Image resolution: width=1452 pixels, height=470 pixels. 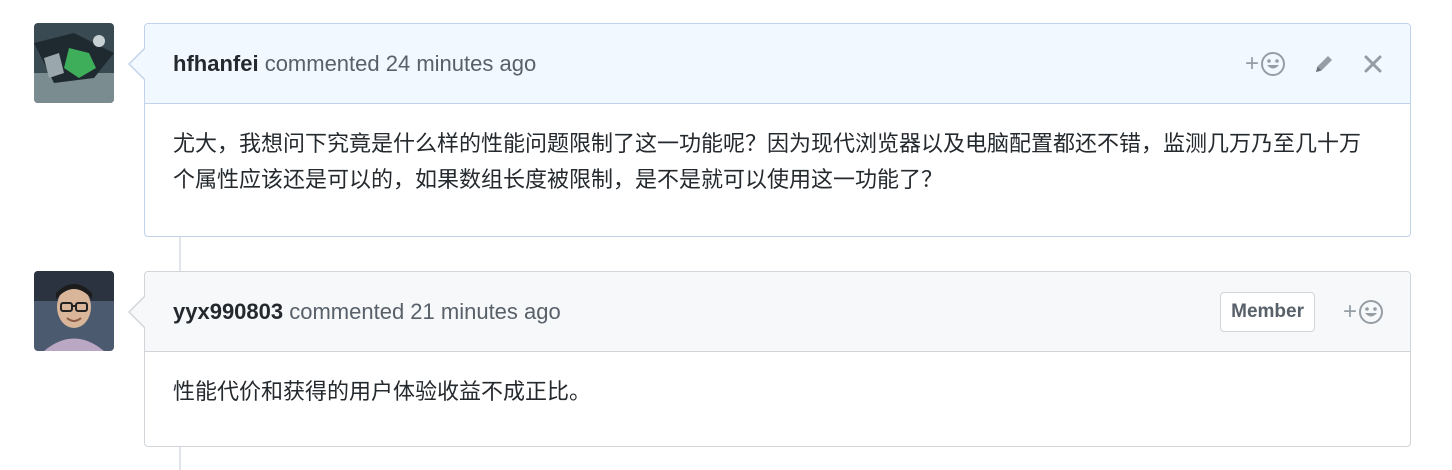 I want to click on delete-button, so click(x=1373, y=64).